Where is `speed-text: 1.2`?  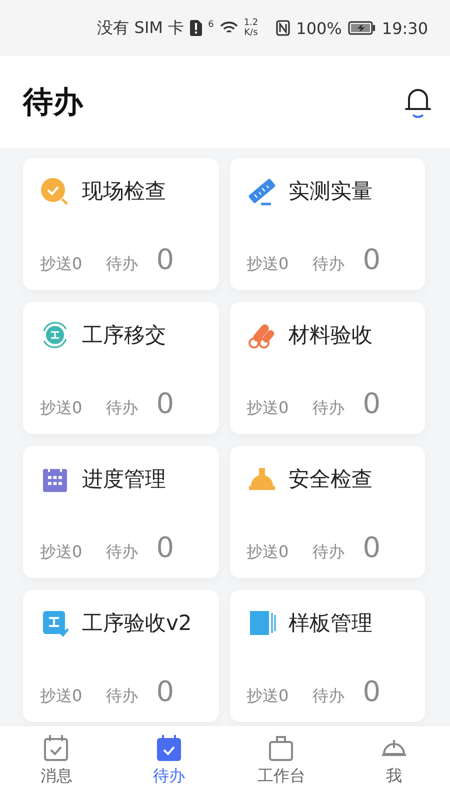
speed-text: 1.2 is located at coordinates (251, 23).